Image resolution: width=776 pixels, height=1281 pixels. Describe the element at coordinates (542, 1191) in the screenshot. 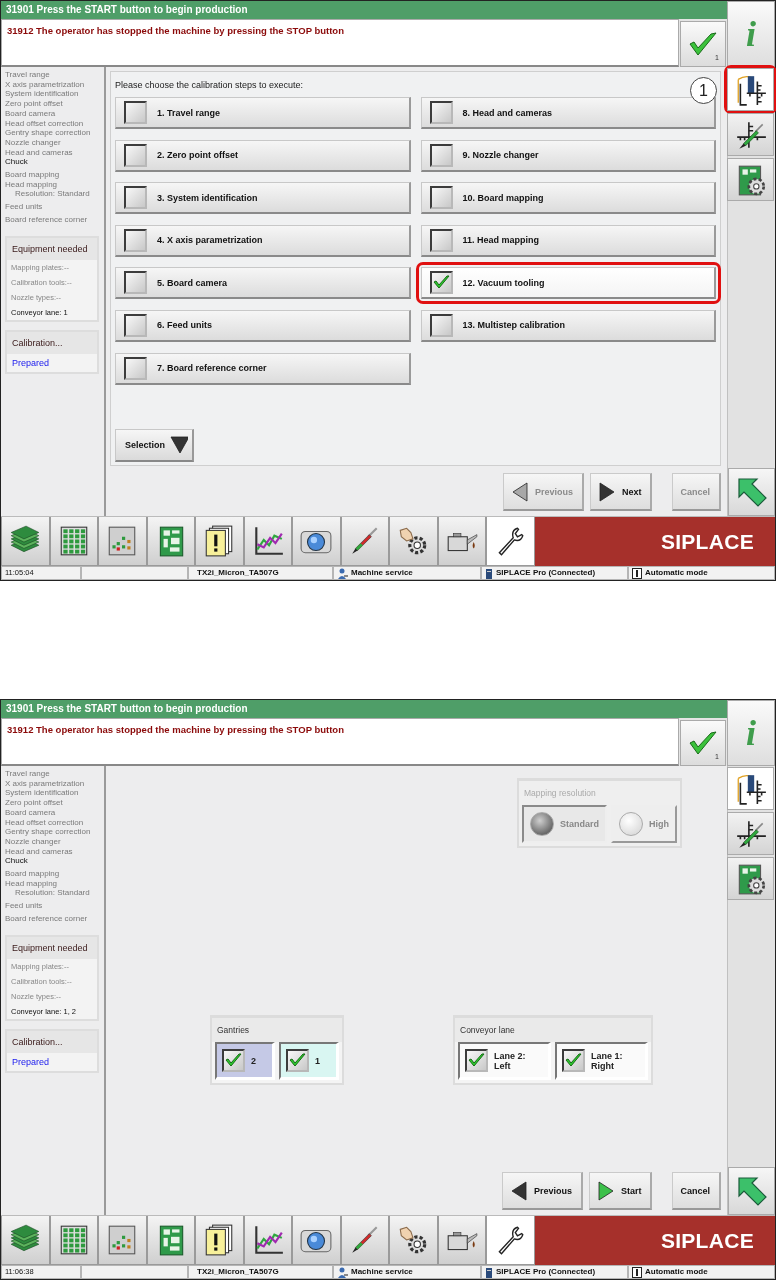

I see `previous-button: Previous` at that location.